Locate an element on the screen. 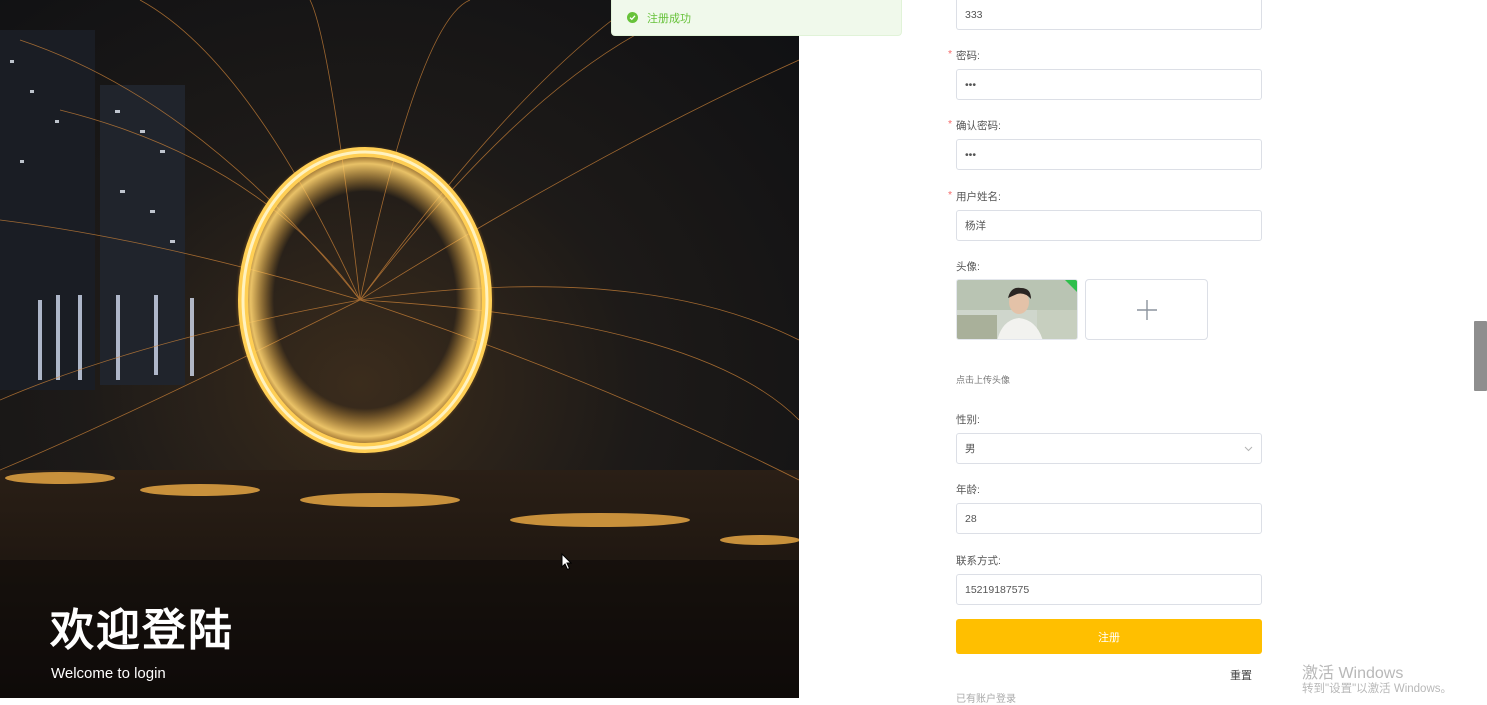  toast-message: 注册成功 is located at coordinates (669, 18).